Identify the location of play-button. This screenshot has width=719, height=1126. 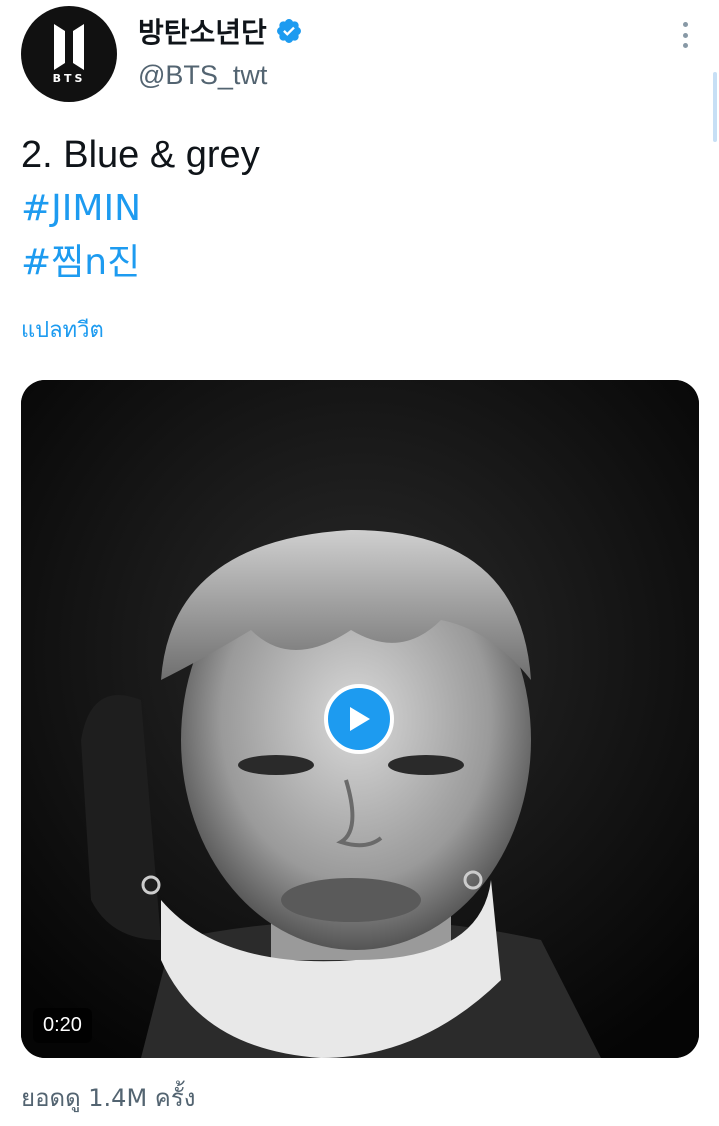
(359, 719).